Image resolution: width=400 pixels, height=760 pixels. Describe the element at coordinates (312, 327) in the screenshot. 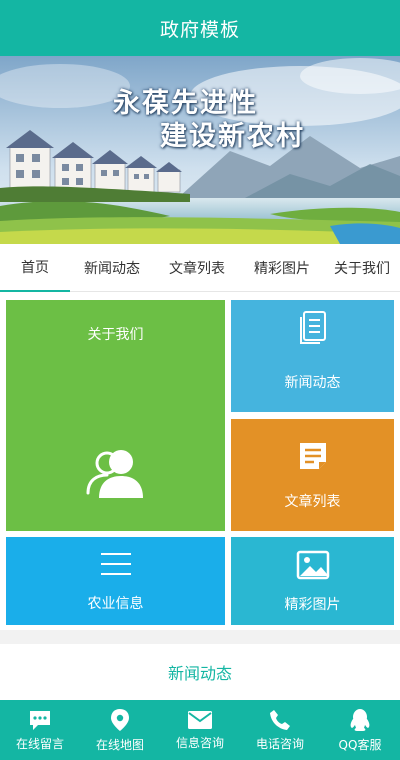

I see `document-icon` at that location.